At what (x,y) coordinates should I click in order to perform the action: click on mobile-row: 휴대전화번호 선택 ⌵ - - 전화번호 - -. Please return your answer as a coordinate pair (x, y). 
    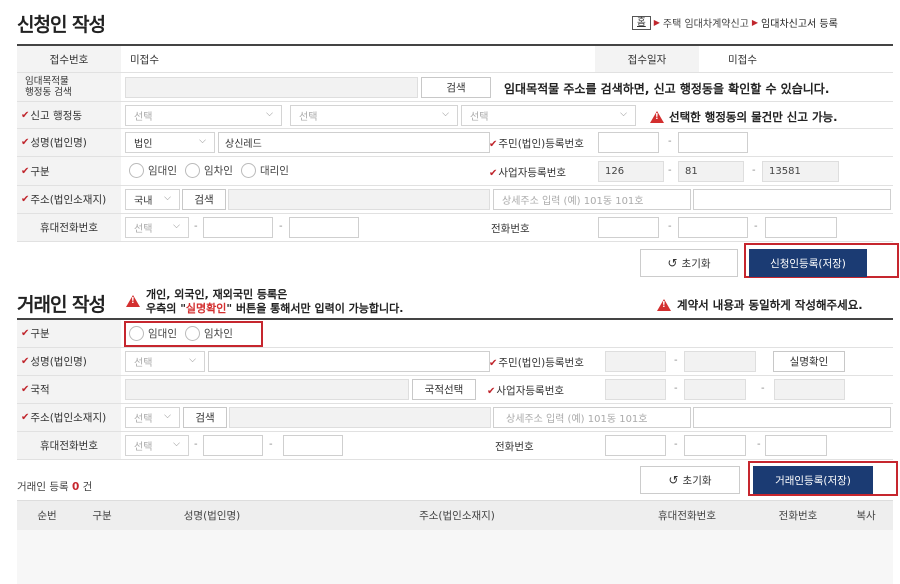
    Looking at the image, I should click on (455, 228).